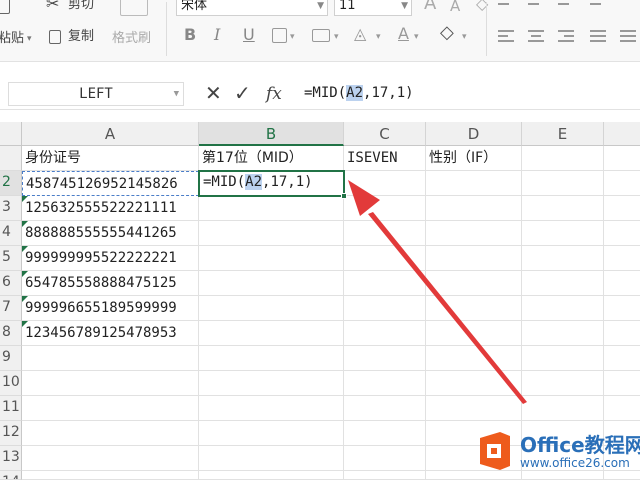  Describe the element at coordinates (447, 308) in the screenshot. I see `arrow-shaft` at that location.